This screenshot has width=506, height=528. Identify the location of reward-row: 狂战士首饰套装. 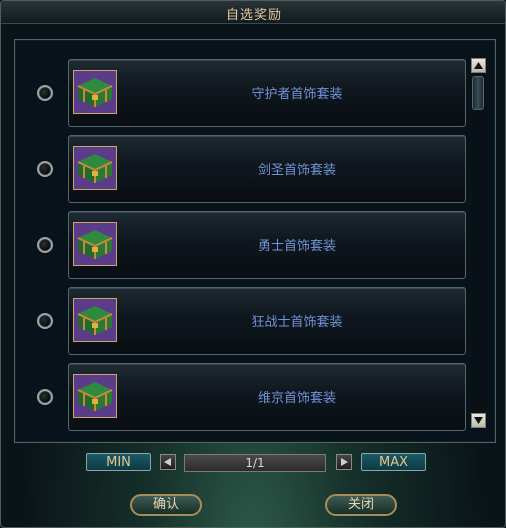
(255, 321).